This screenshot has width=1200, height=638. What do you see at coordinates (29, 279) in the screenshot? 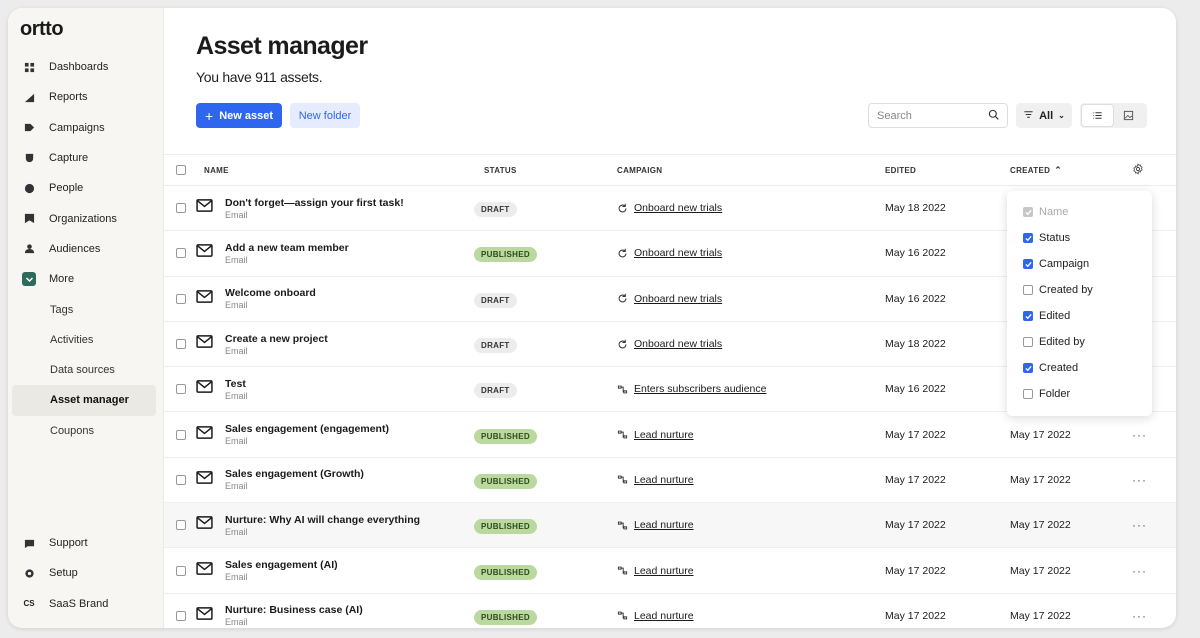
I see `chevron-down-icon` at bounding box center [29, 279].